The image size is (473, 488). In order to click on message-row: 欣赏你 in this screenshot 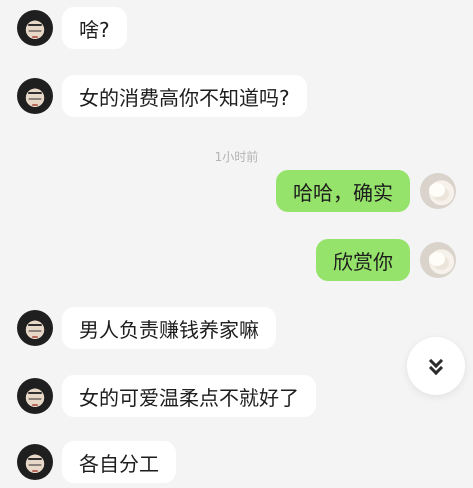, I will do `click(236, 261)`.